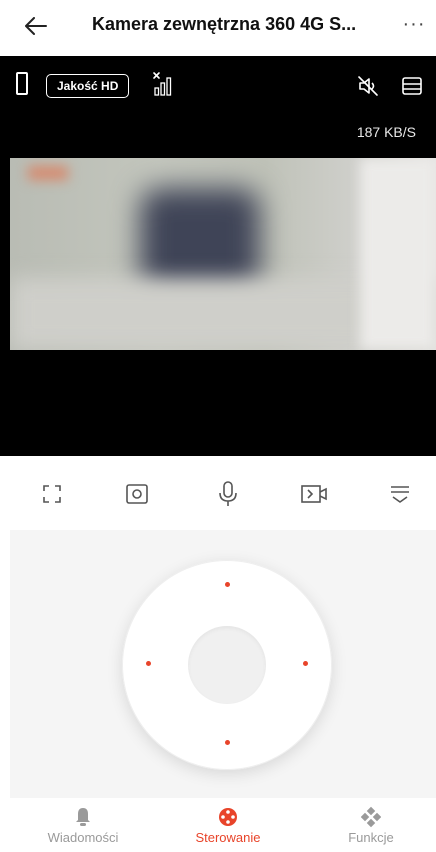 This screenshot has height=852, width=436. What do you see at coordinates (227, 742) in the screenshot?
I see `direction-down-button` at bounding box center [227, 742].